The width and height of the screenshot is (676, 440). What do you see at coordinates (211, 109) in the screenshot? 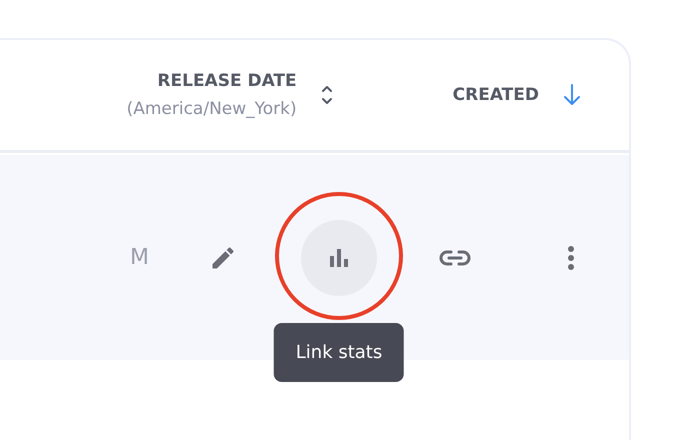
I see `column-subtitle: (America/New_York)` at bounding box center [211, 109].